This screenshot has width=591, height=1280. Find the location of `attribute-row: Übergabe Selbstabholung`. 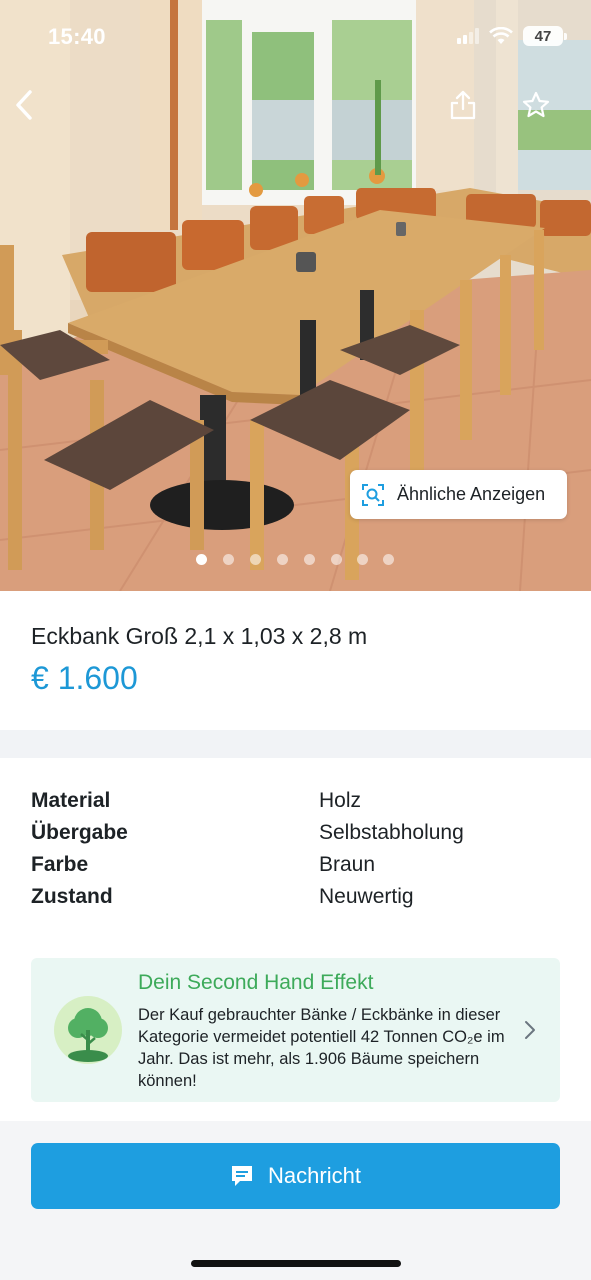

attribute-row: Übergabe Selbstabholung is located at coordinates (301, 837).